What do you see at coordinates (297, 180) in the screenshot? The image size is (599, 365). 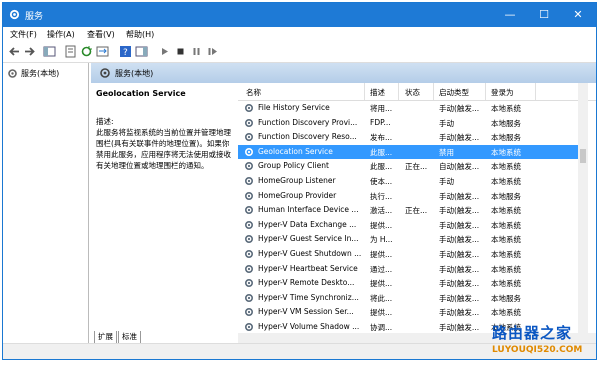 I see `cell-name: HomeGroup Listener` at bounding box center [297, 180].